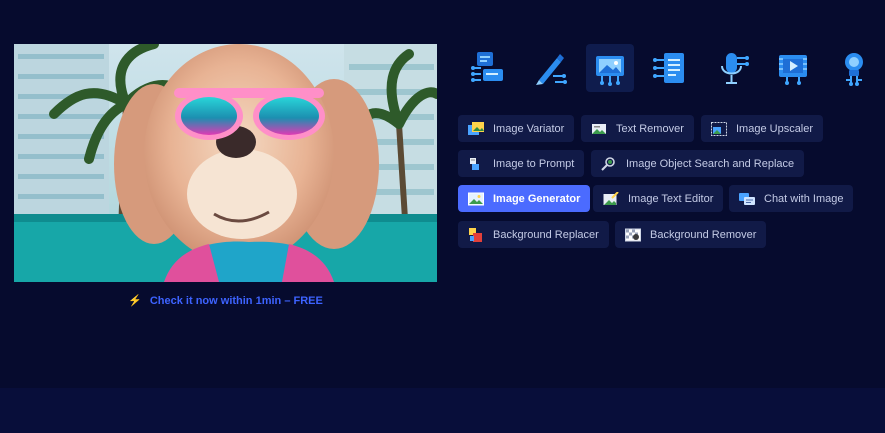 This screenshot has height=433, width=885. I want to click on background-remover-label: Background Remover, so click(703, 234).